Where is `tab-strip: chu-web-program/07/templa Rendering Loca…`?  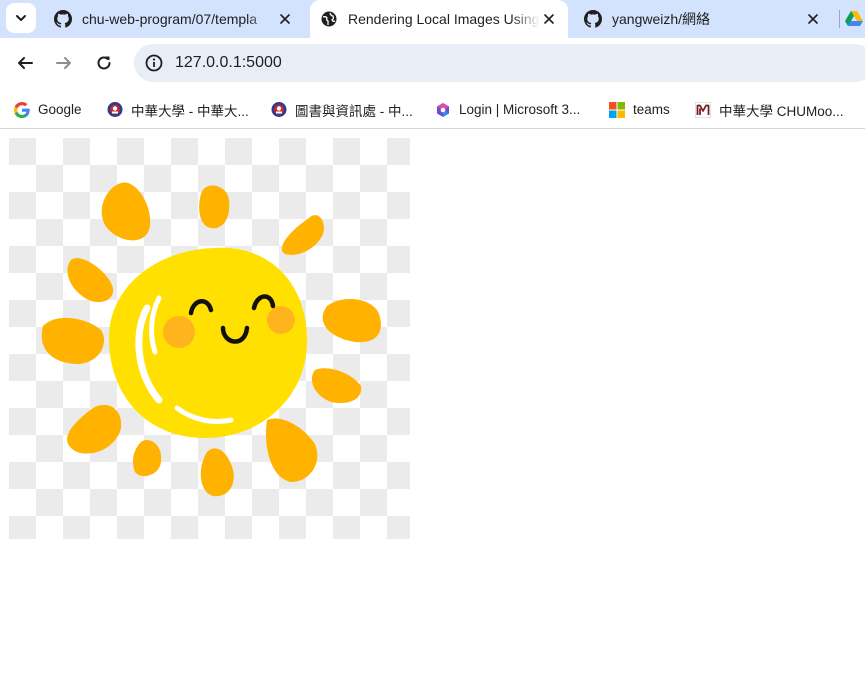 tab-strip: chu-web-program/07/templa Rendering Loca… is located at coordinates (432, 19).